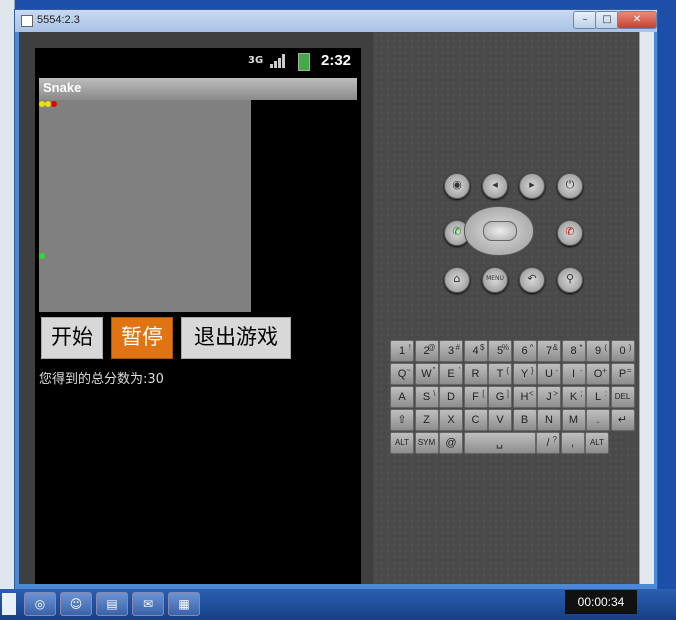 This screenshot has height=620, width=676. What do you see at coordinates (101, 379) in the screenshot?
I see `score-label: 您得到的总分数为:30` at bounding box center [101, 379].